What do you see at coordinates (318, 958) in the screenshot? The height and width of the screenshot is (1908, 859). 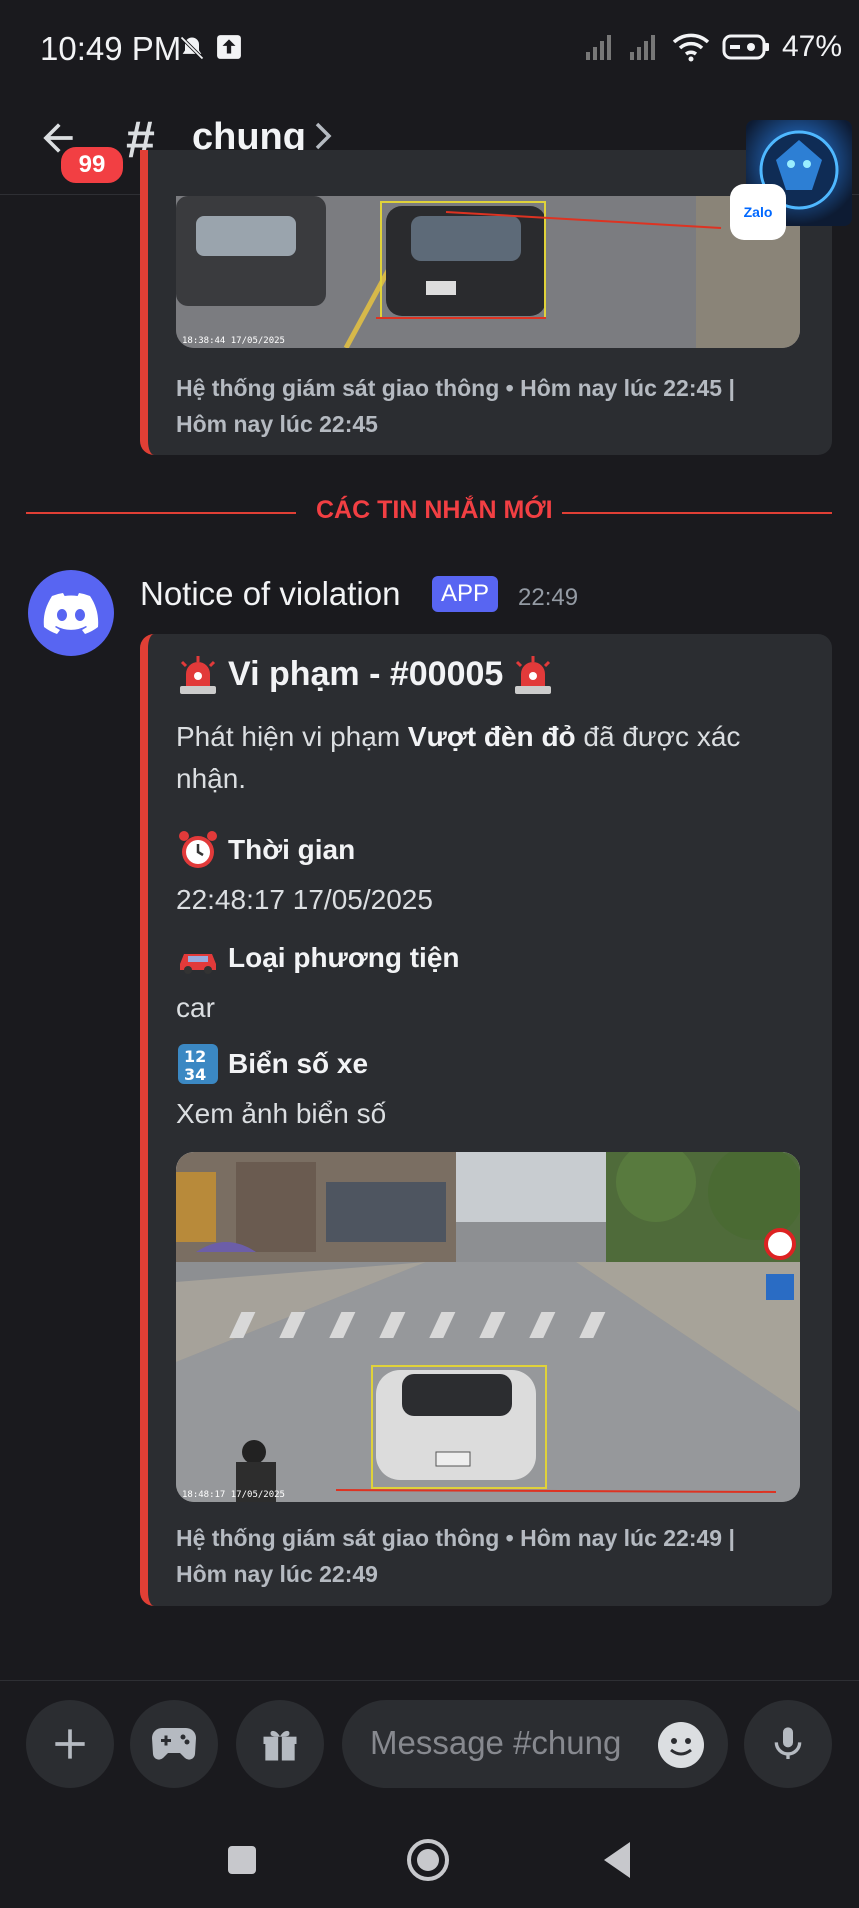 I see `field-vehicle-name: Loại phương tiện` at bounding box center [318, 958].